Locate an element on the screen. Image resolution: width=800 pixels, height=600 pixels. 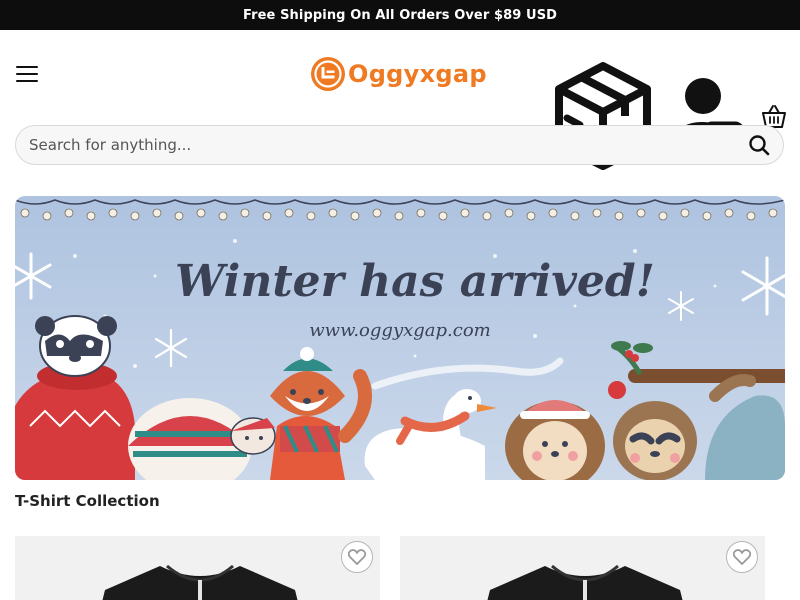
search-icon is located at coordinates (759, 145).